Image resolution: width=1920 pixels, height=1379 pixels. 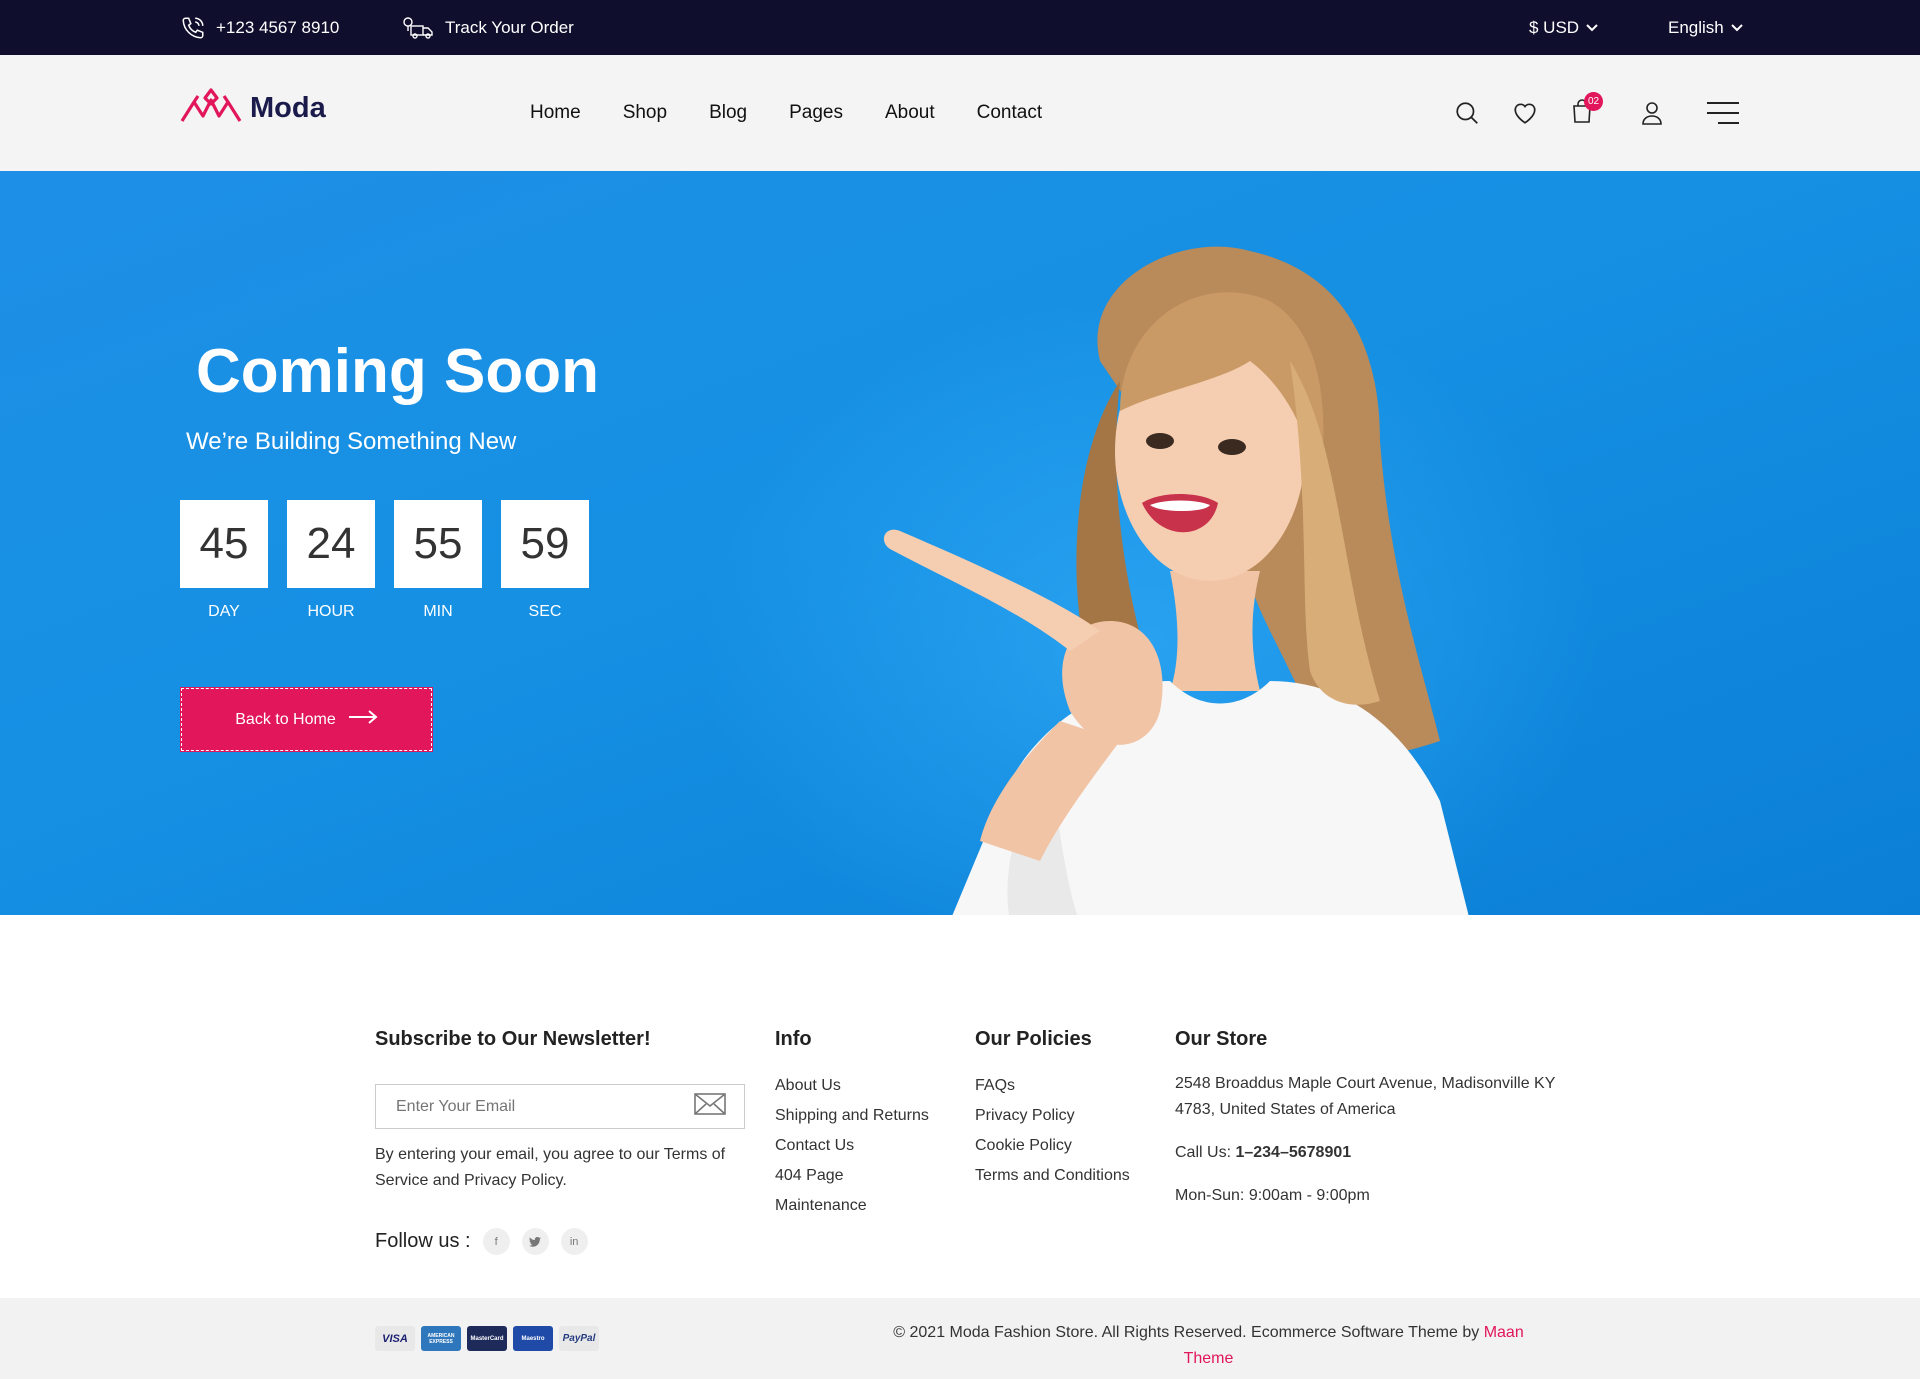 What do you see at coordinates (397, 371) in the screenshot?
I see `coming-soon-title: Coming Soon` at bounding box center [397, 371].